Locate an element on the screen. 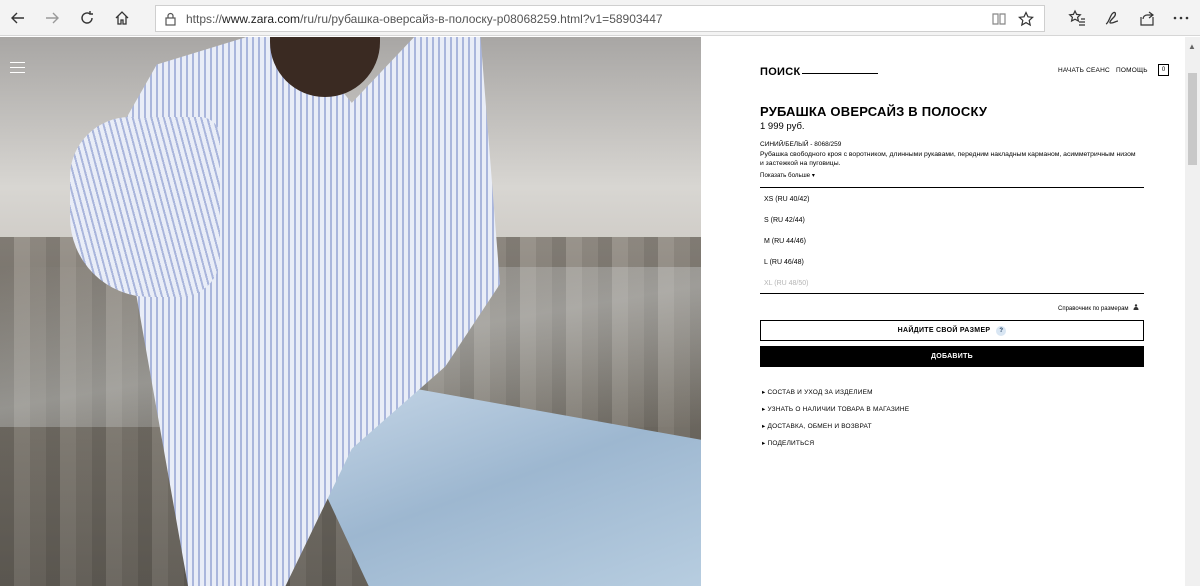  product-price: 1 999 руб. is located at coordinates (782, 126).